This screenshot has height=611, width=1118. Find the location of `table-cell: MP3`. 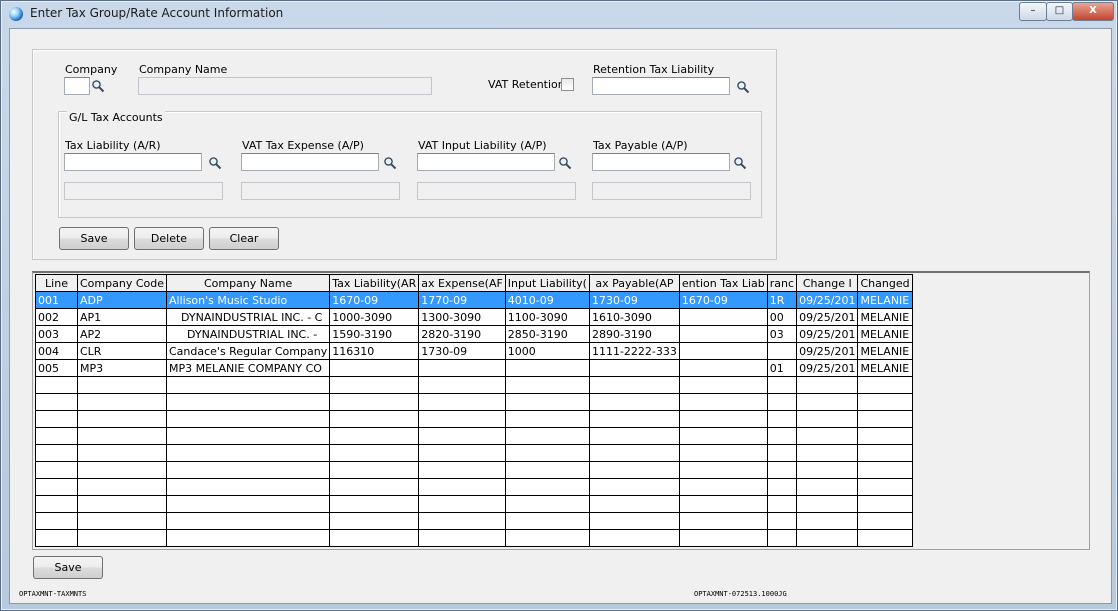

table-cell: MP3 is located at coordinates (122, 368).